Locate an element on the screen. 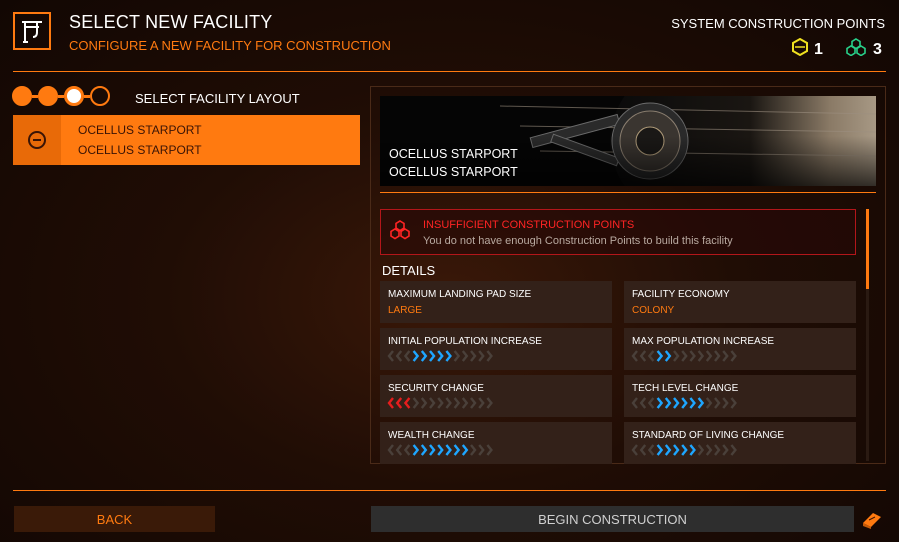  construction-crane-icon is located at coordinates (32, 31).